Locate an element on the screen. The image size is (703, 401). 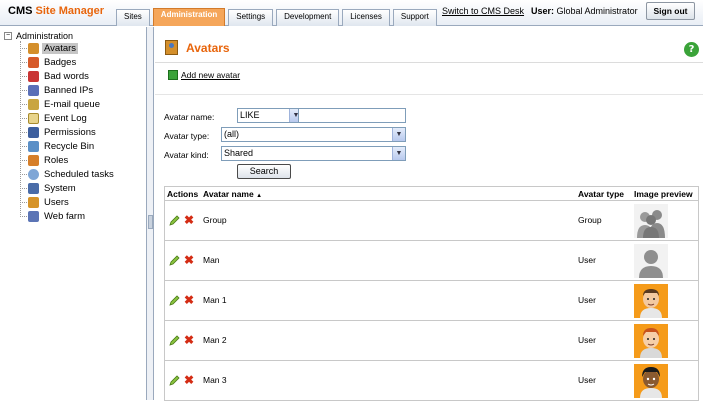
title-bar: Avatars ? is located at coordinates (429, 45).